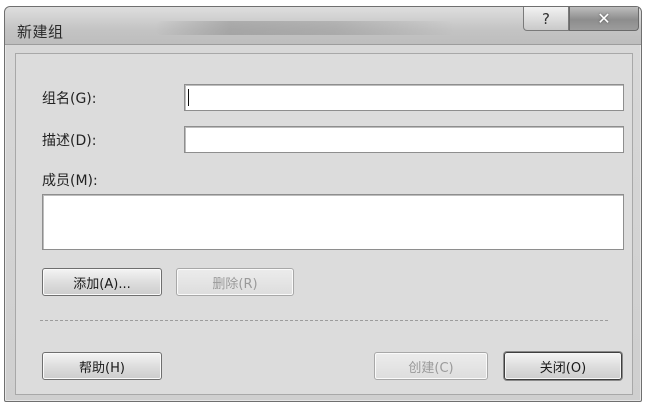 This screenshot has height=407, width=648. I want to click on remove-member-label: 删除(R), so click(235, 284).